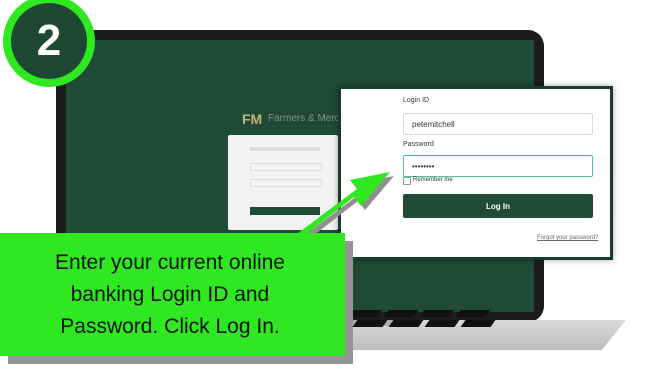 The image size is (662, 382). I want to click on password-label: Password, so click(418, 144).